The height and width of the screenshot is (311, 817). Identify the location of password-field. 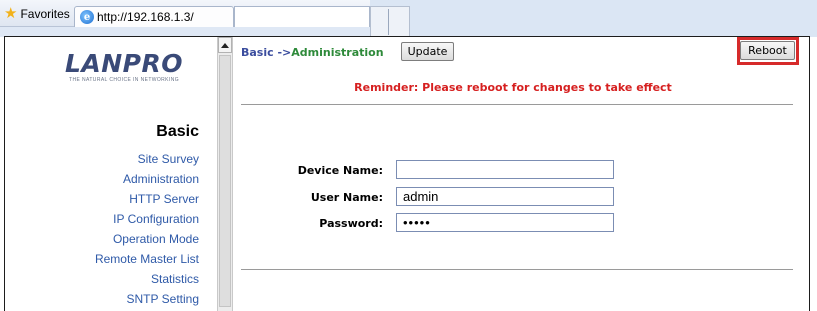
(505, 222).